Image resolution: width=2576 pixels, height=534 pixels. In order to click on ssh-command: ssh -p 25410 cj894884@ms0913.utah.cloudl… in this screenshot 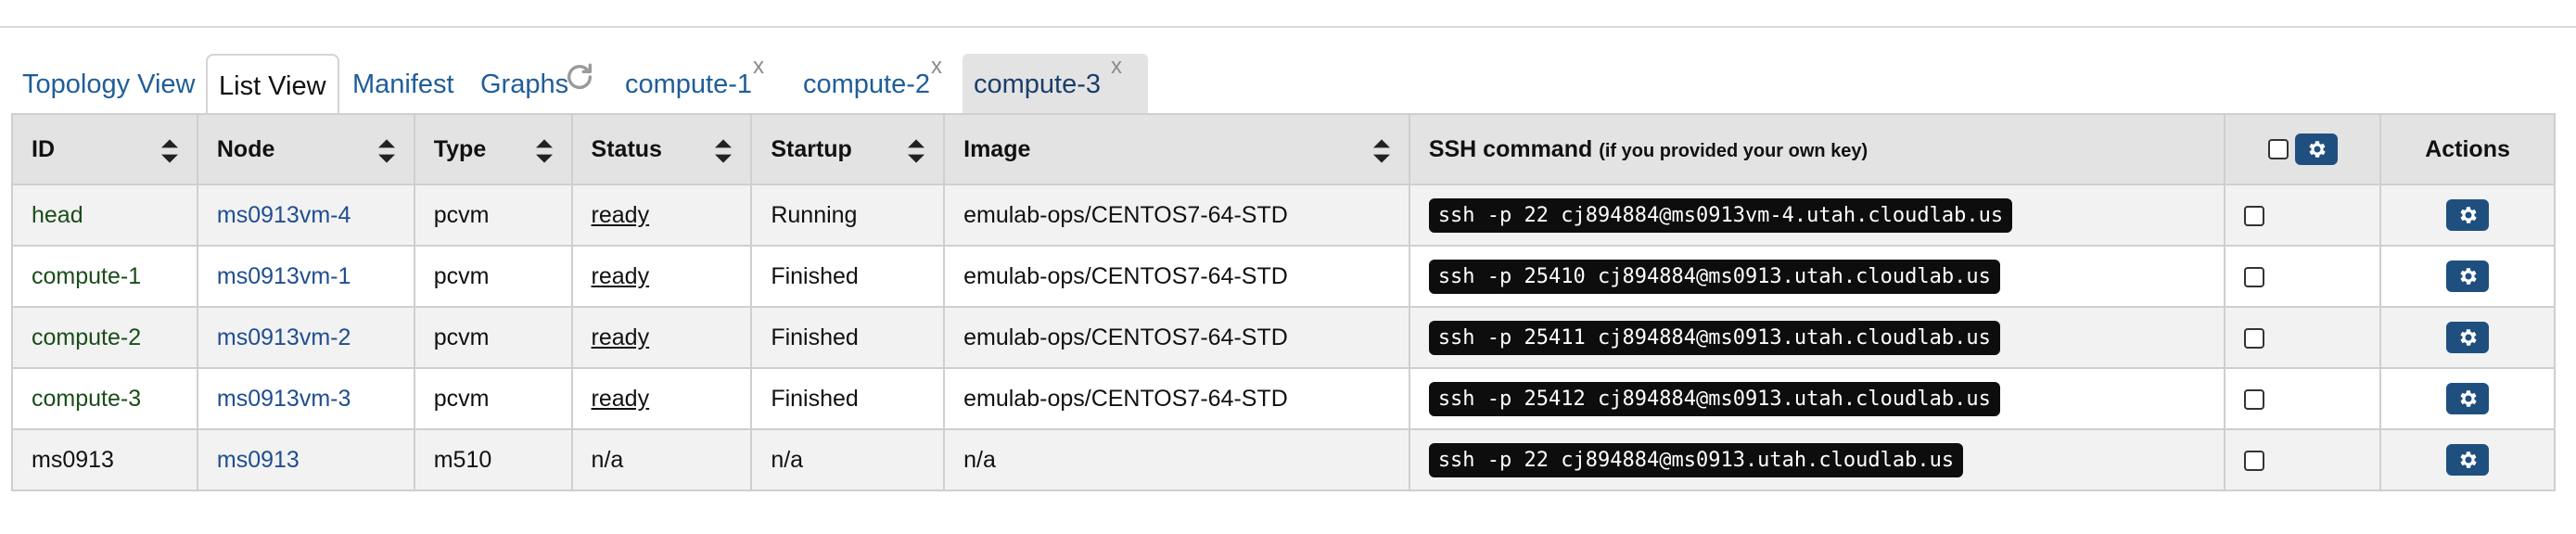, I will do `click(1714, 276)`.